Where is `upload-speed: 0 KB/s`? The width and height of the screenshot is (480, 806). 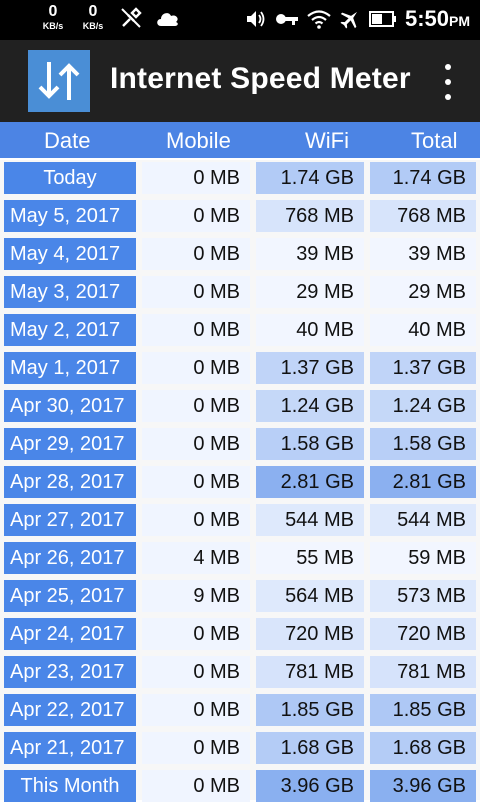 upload-speed: 0 KB/s is located at coordinates (53, 17).